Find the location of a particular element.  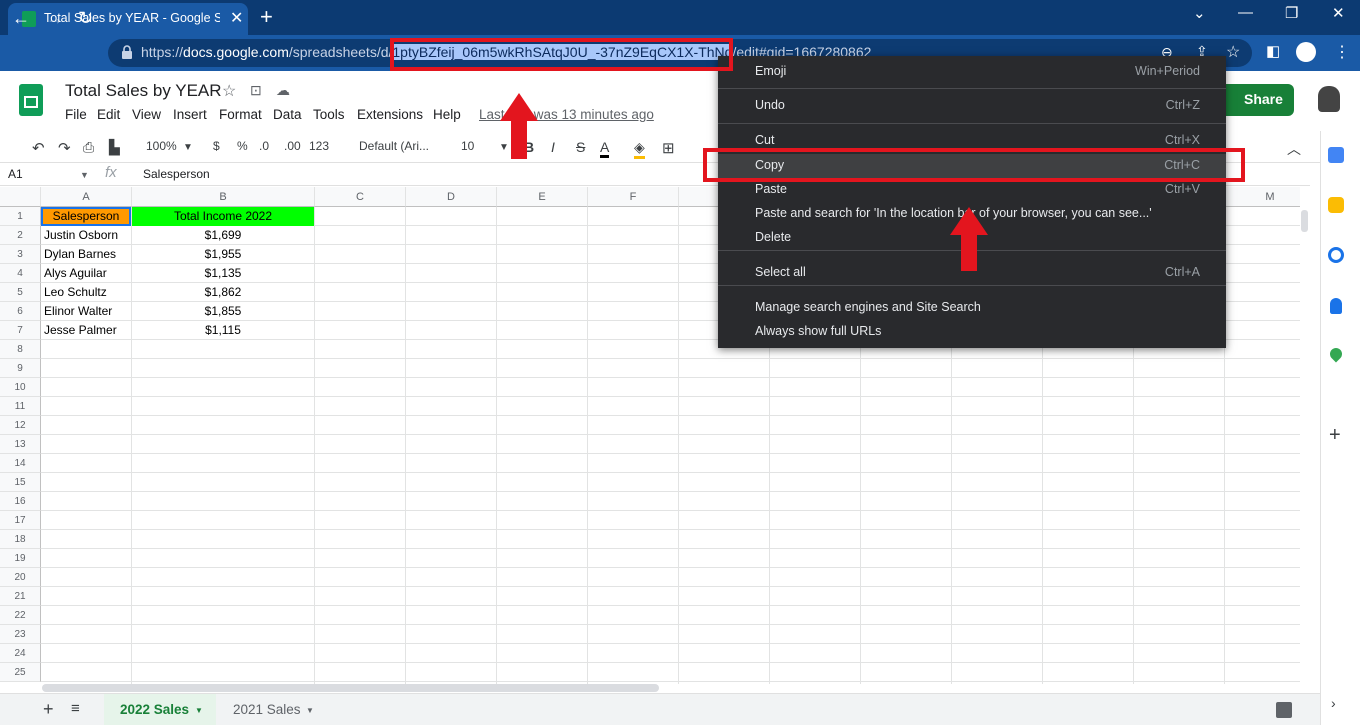

context-menu-item: Manage search engines and Site Search is located at coordinates (972, 308).